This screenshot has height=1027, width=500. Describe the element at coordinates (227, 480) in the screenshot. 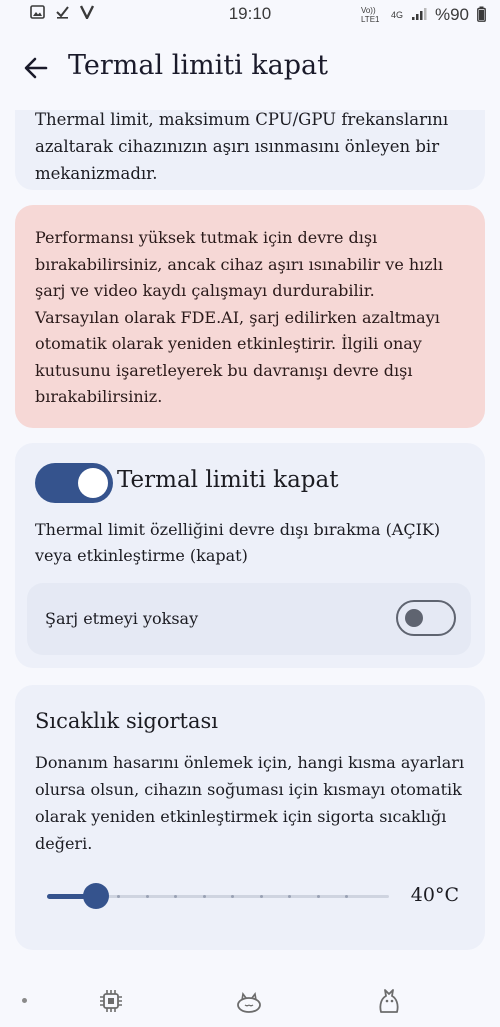

I see `thermal-limit-toggle-label: Termal limiti kapat` at that location.